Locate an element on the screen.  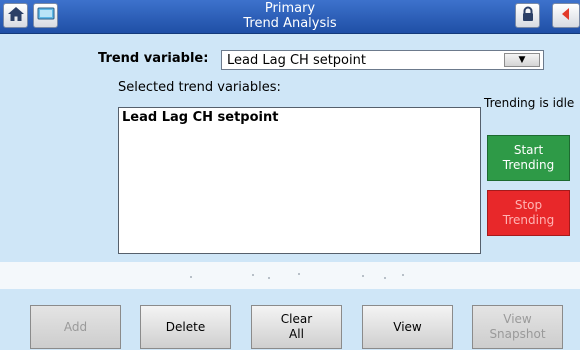
title-bar: Primary Trend Analysis is located at coordinates (290, 17).